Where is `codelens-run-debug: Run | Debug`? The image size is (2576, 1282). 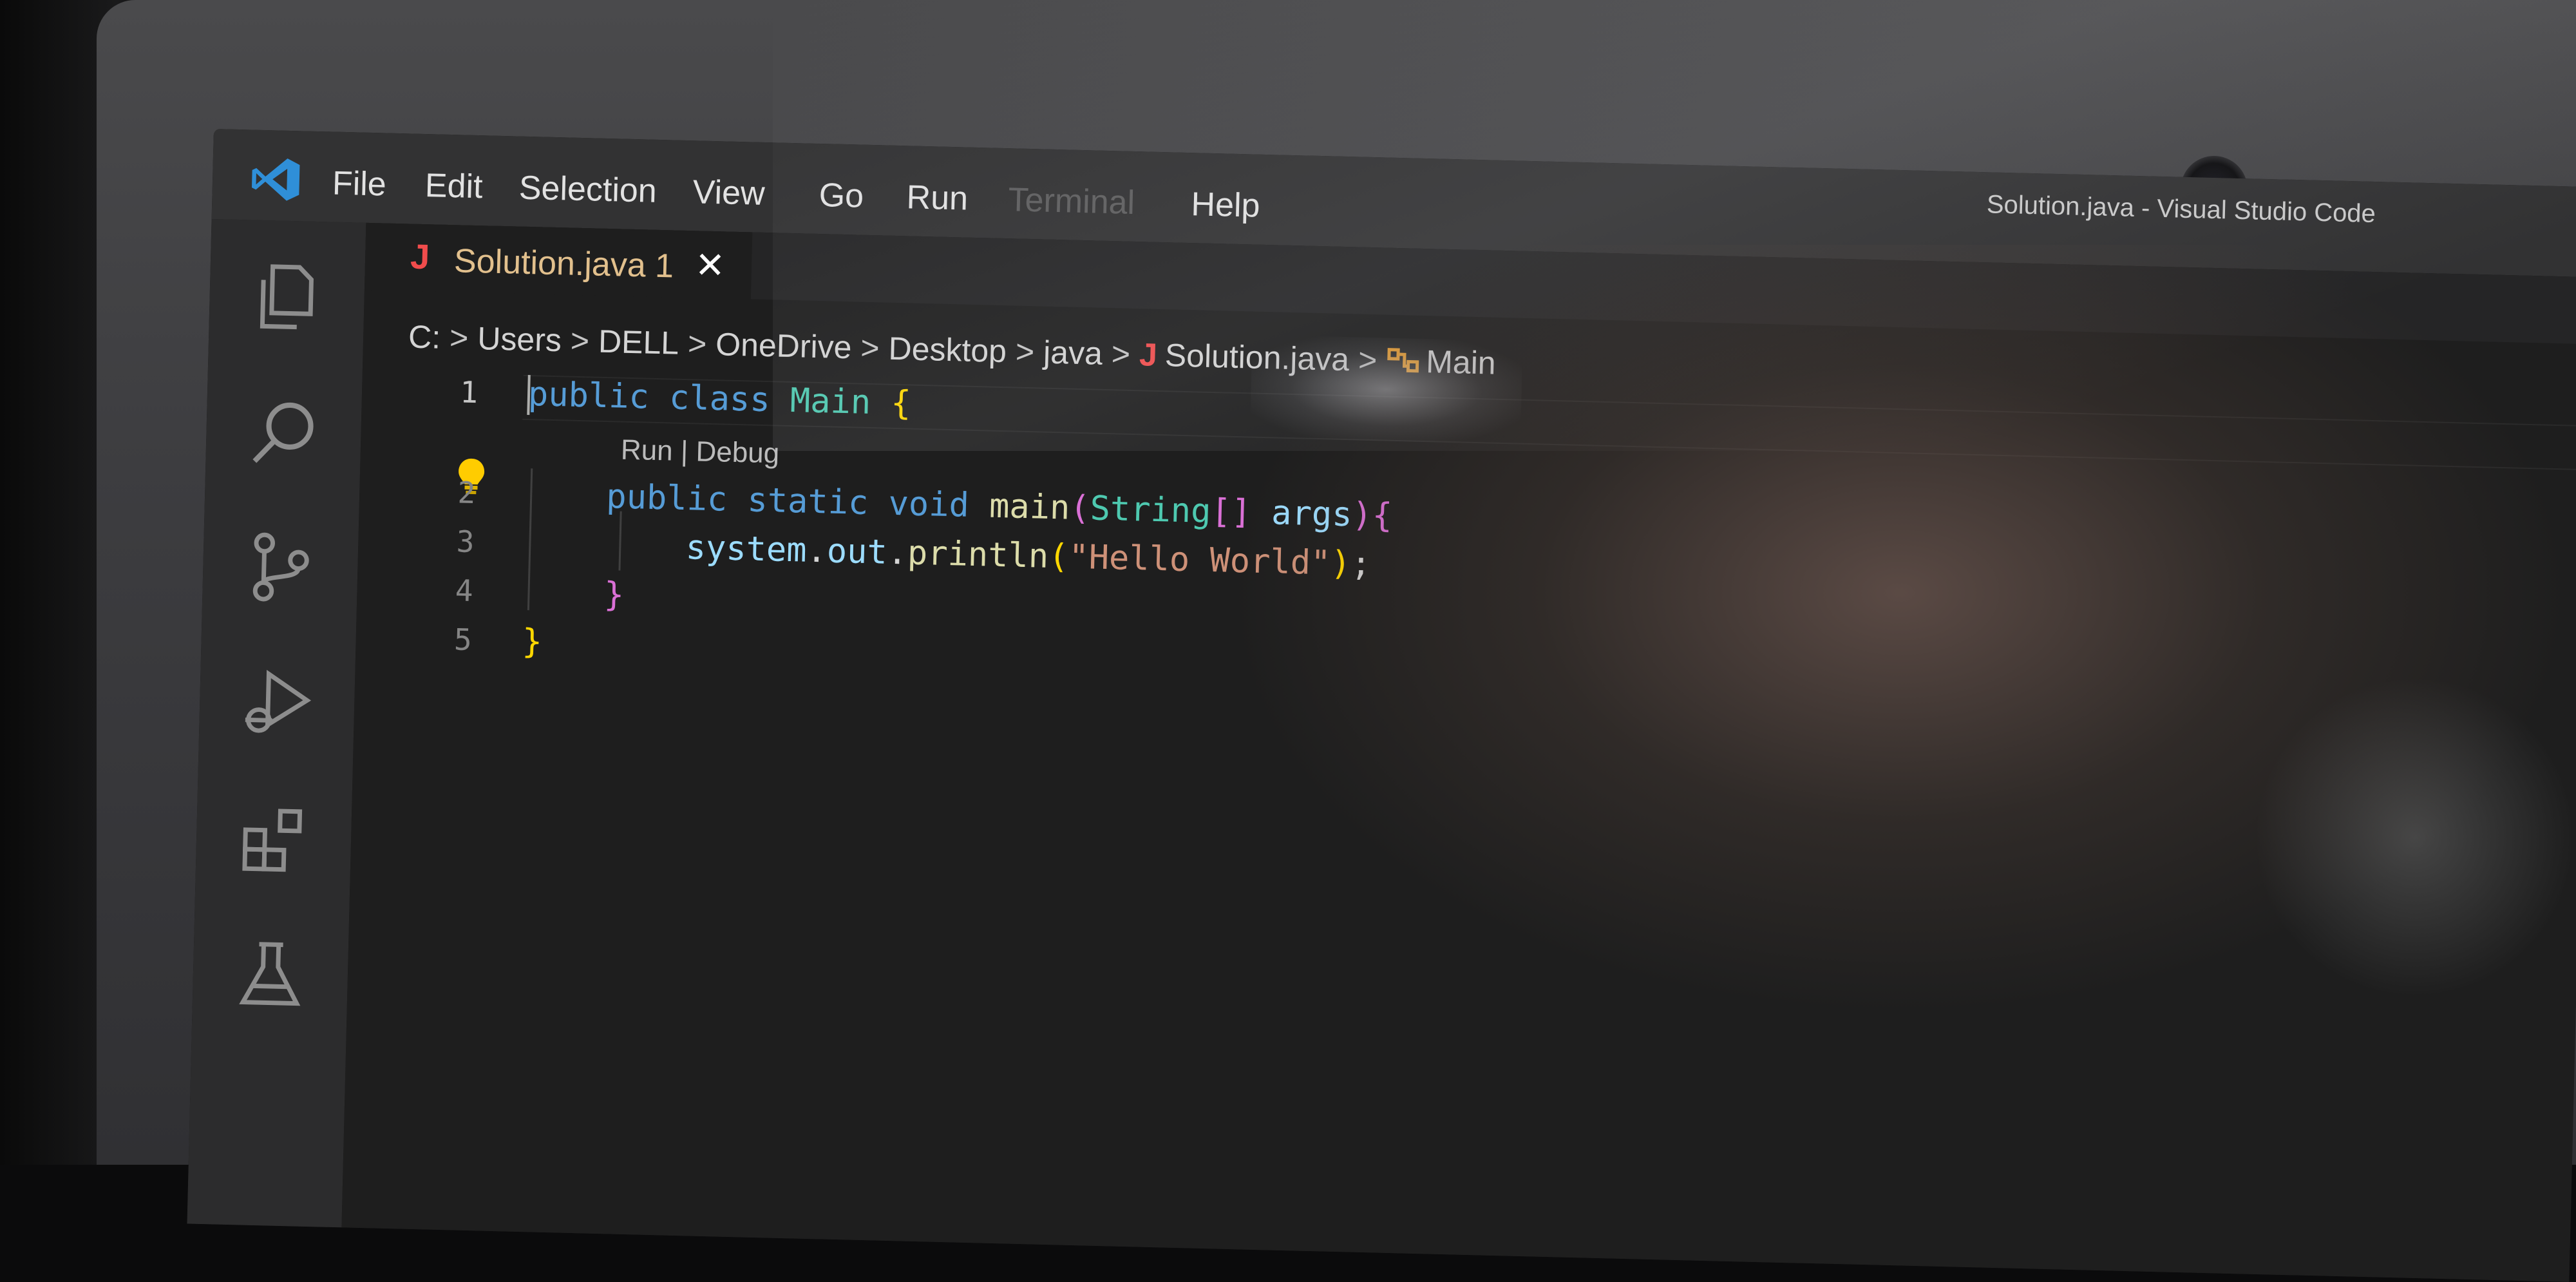
codelens-run-debug: Run | Debug is located at coordinates (699, 452).